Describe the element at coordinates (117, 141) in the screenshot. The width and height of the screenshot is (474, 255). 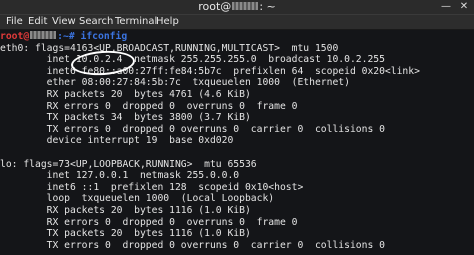
I see `output-line: device interrupt 19 base 0xd020` at that location.